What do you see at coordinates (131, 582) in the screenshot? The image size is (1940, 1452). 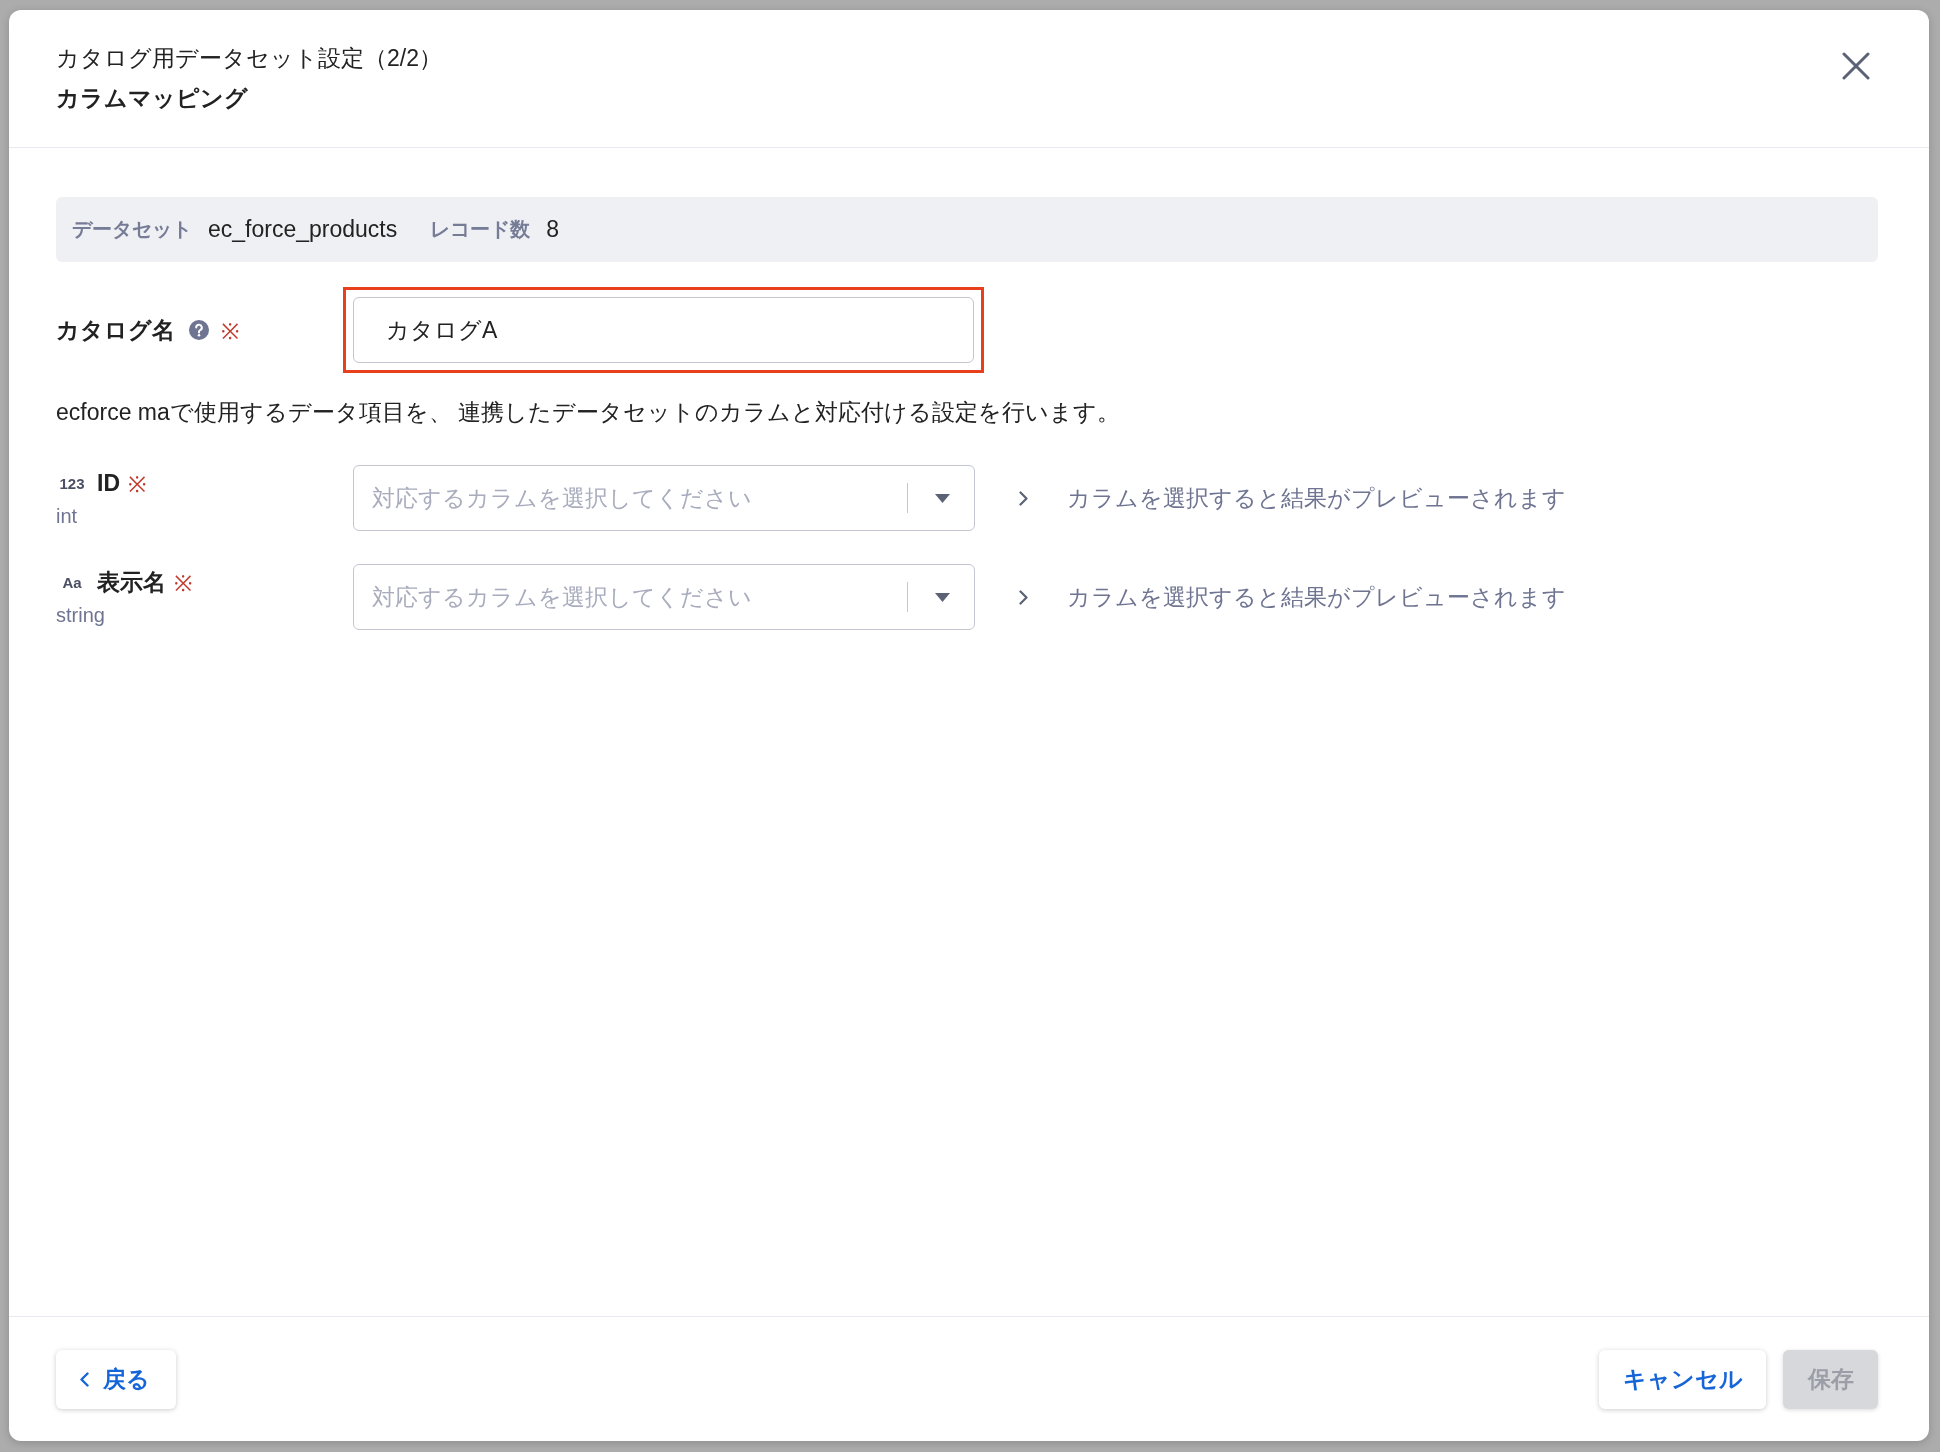 I see `field-name: 表示名` at bounding box center [131, 582].